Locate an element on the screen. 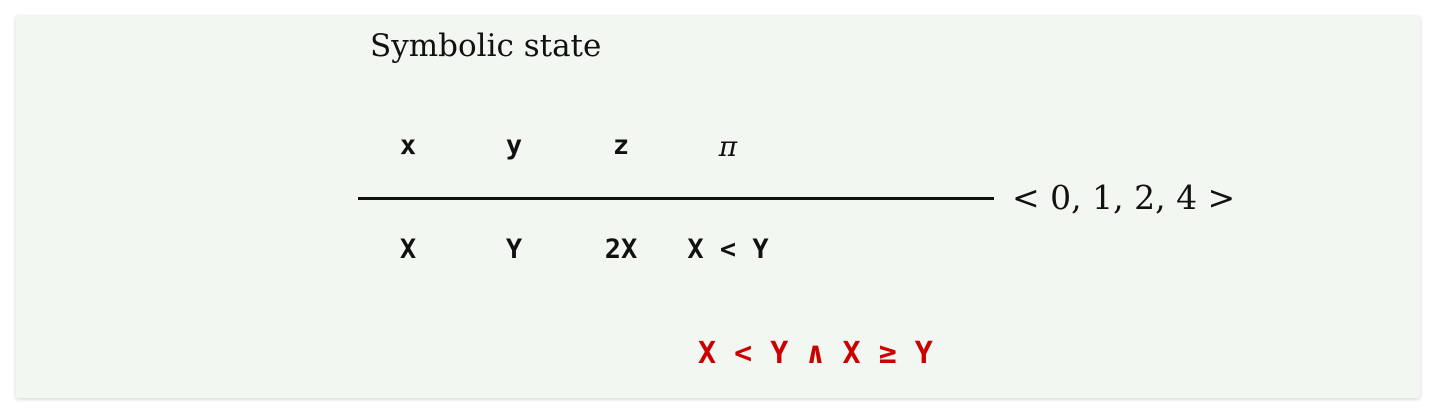 The height and width of the screenshot is (414, 1436). value-z: 2X is located at coordinates (621, 249).